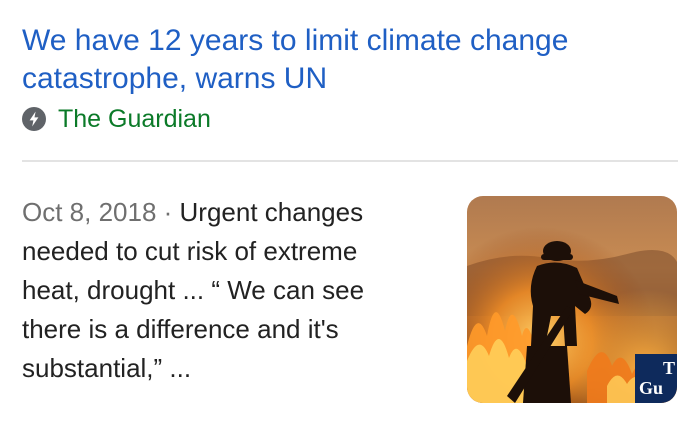 Image resolution: width=700 pixels, height=425 pixels. Describe the element at coordinates (350, 161) in the screenshot. I see `divider` at that location.